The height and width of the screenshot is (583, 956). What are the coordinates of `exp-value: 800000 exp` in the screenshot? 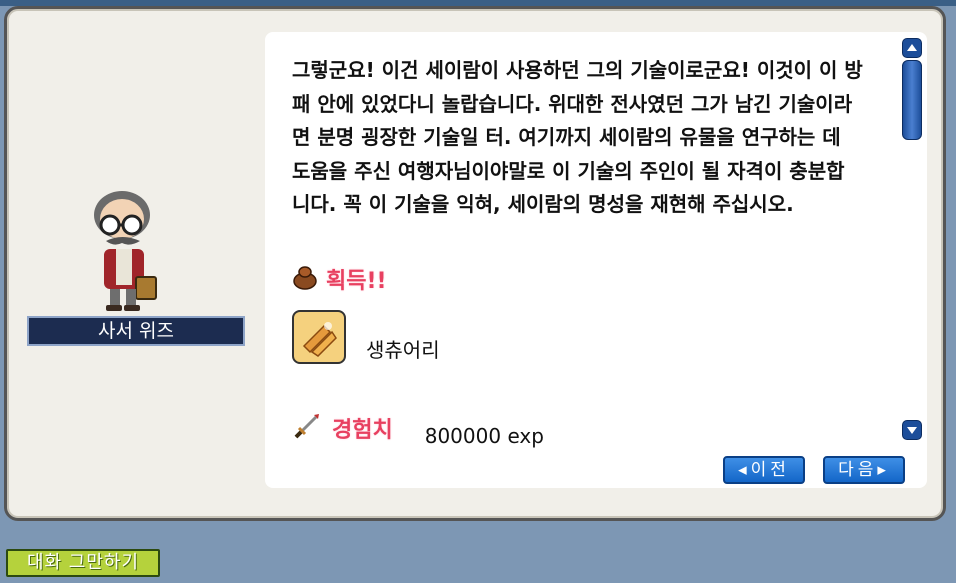 It's located at (484, 436).